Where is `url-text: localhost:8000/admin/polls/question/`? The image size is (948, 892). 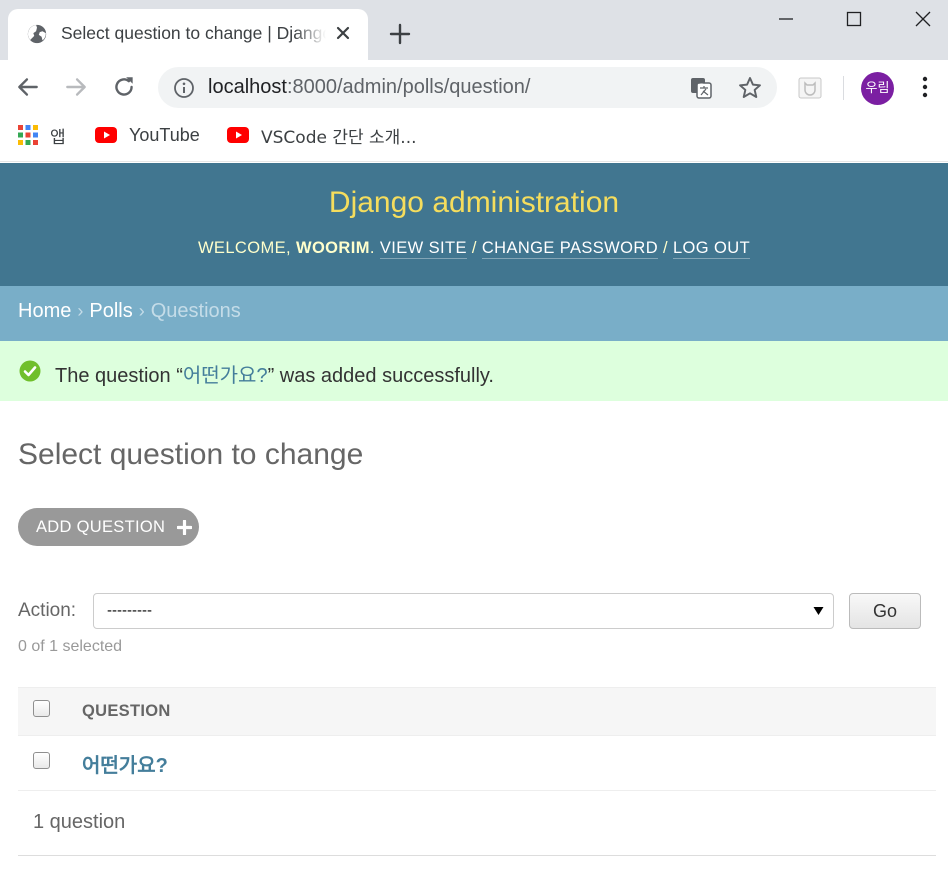 url-text: localhost:8000/admin/polls/question/ is located at coordinates (369, 87).